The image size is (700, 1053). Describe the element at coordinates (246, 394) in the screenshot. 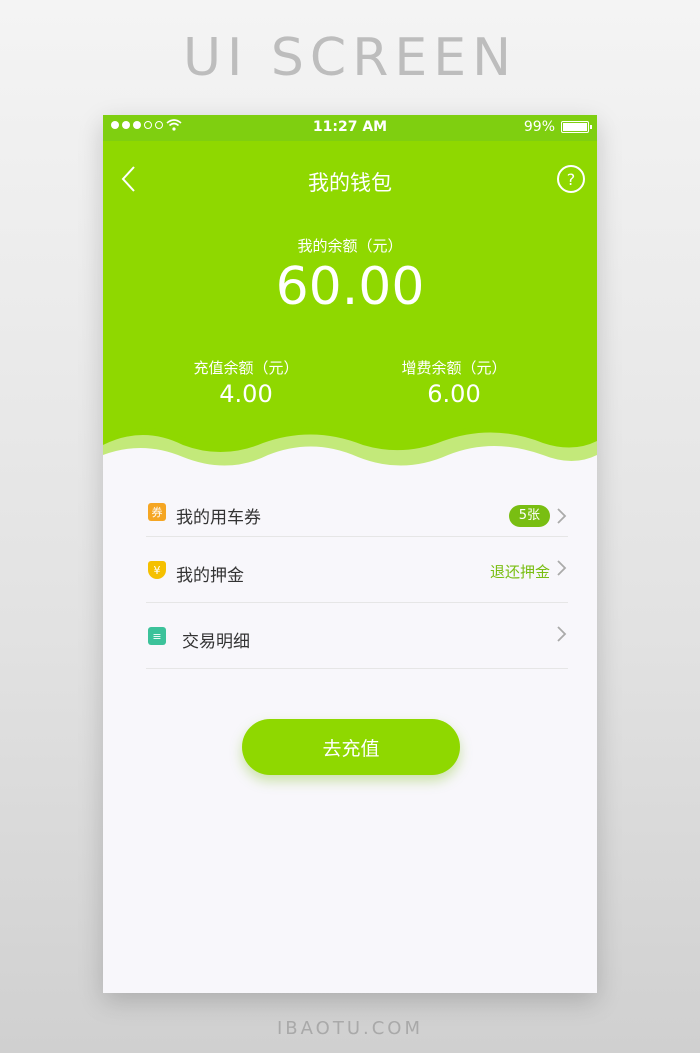

I see `recharge-balance-value: 4.00` at that location.